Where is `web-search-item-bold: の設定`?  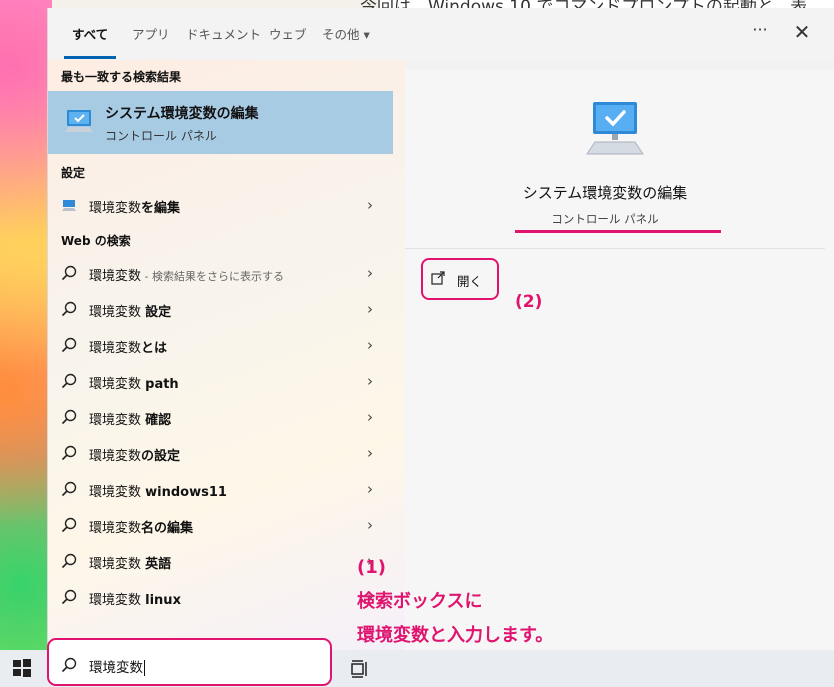
web-search-item-bold: の設定 is located at coordinates (161, 456).